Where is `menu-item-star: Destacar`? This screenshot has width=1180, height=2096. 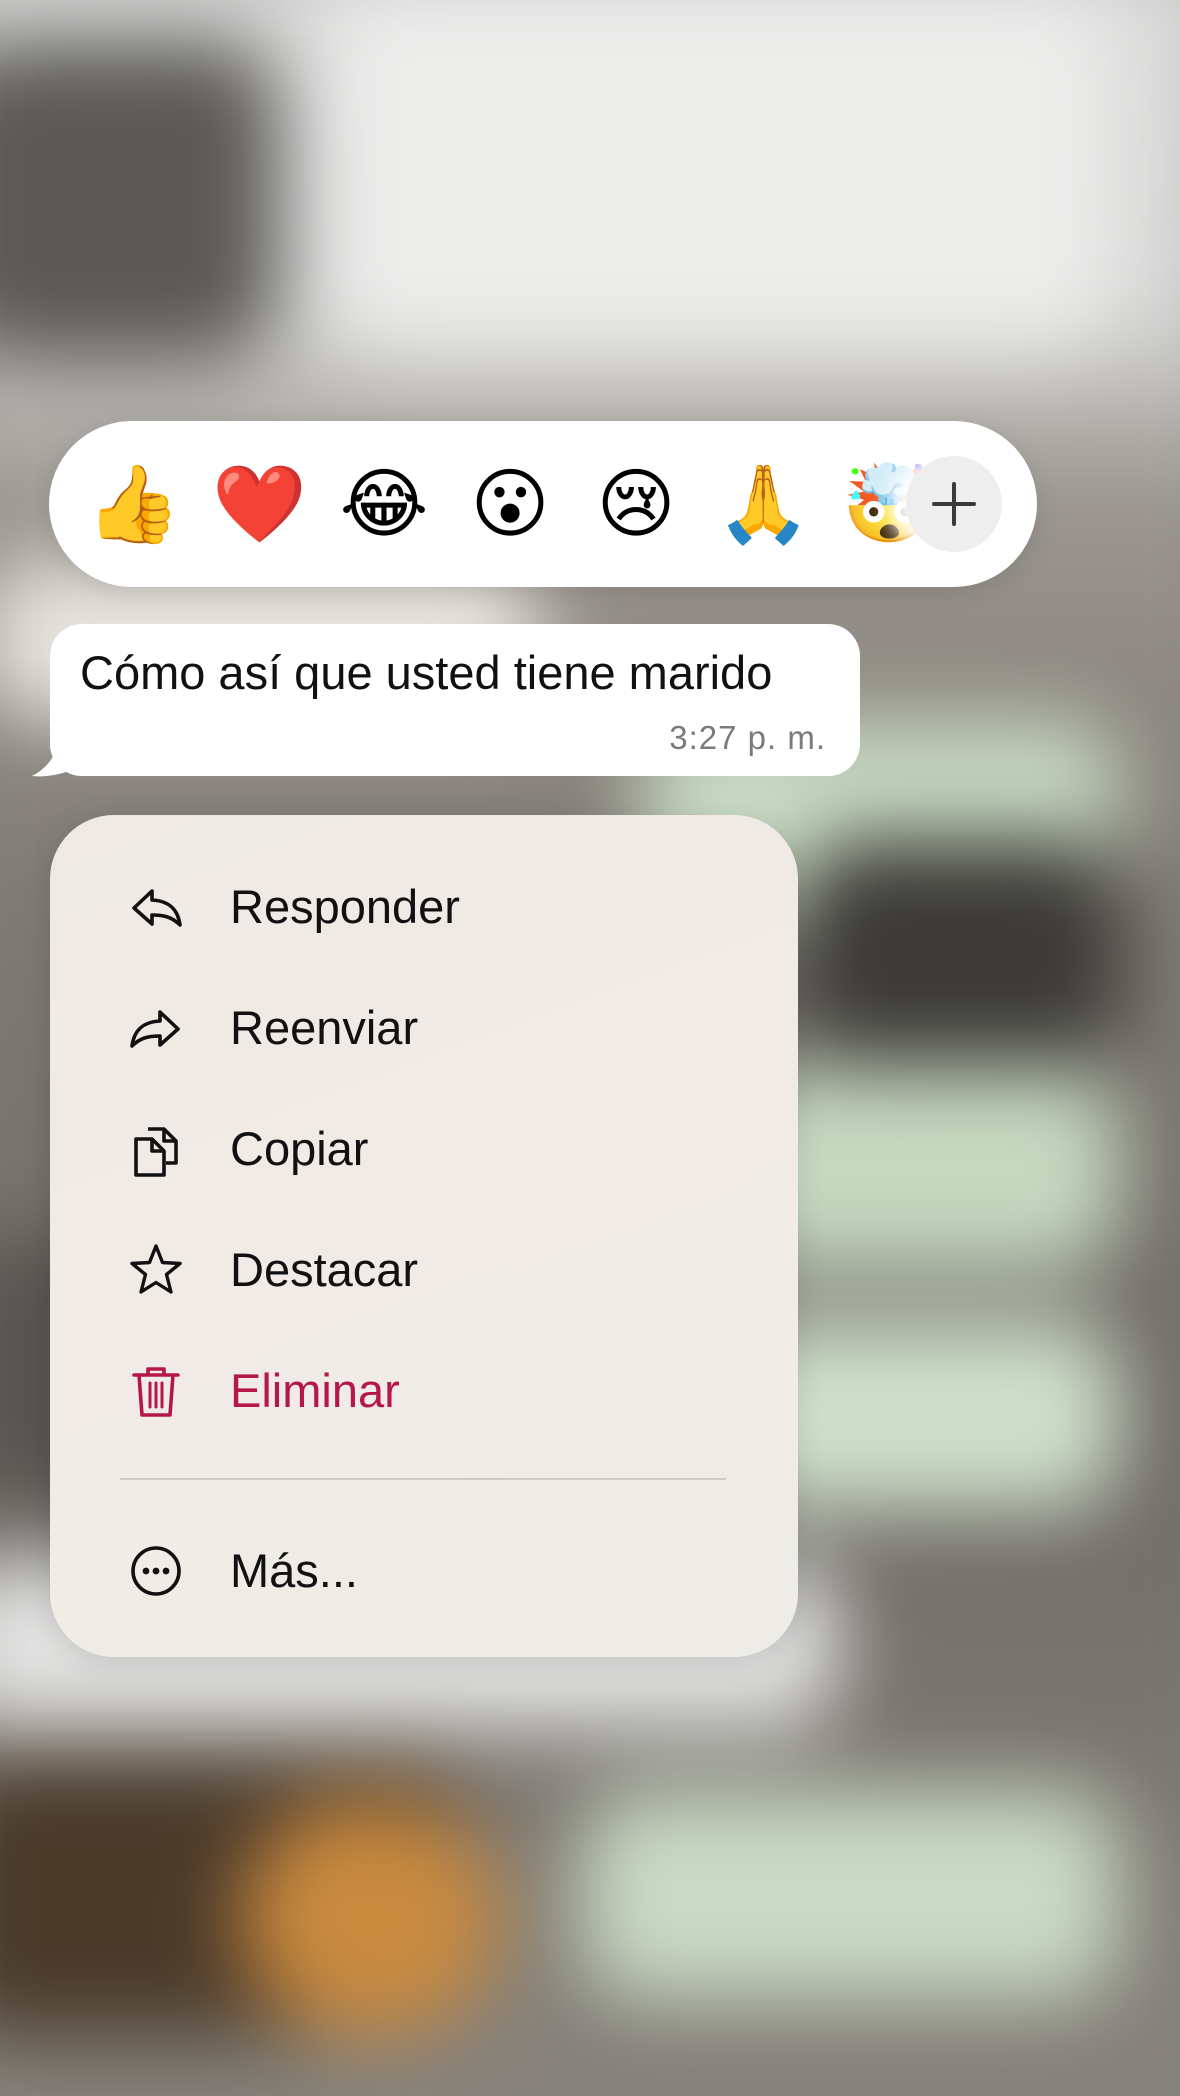
menu-item-star: Destacar is located at coordinates (424, 1270).